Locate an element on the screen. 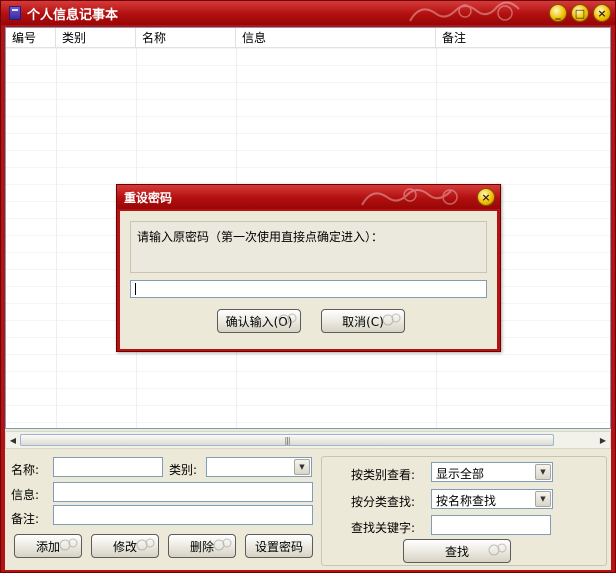 The image size is (616, 573). cancel-button-label: 取消(C) is located at coordinates (363, 321).